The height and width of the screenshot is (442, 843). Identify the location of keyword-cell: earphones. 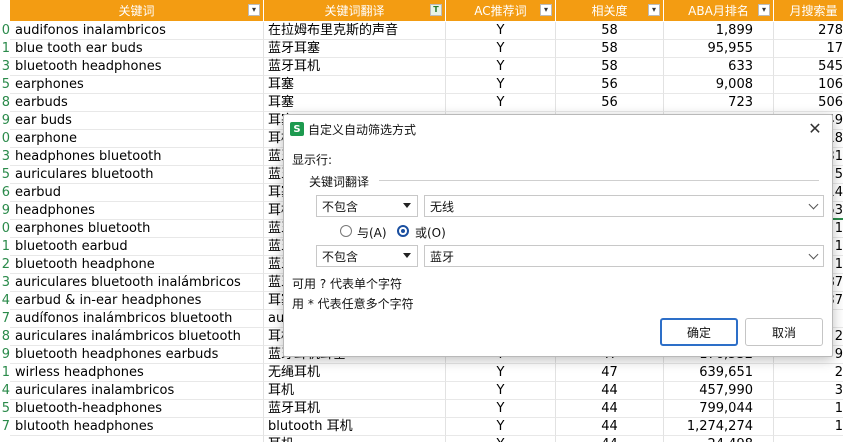
(137, 85).